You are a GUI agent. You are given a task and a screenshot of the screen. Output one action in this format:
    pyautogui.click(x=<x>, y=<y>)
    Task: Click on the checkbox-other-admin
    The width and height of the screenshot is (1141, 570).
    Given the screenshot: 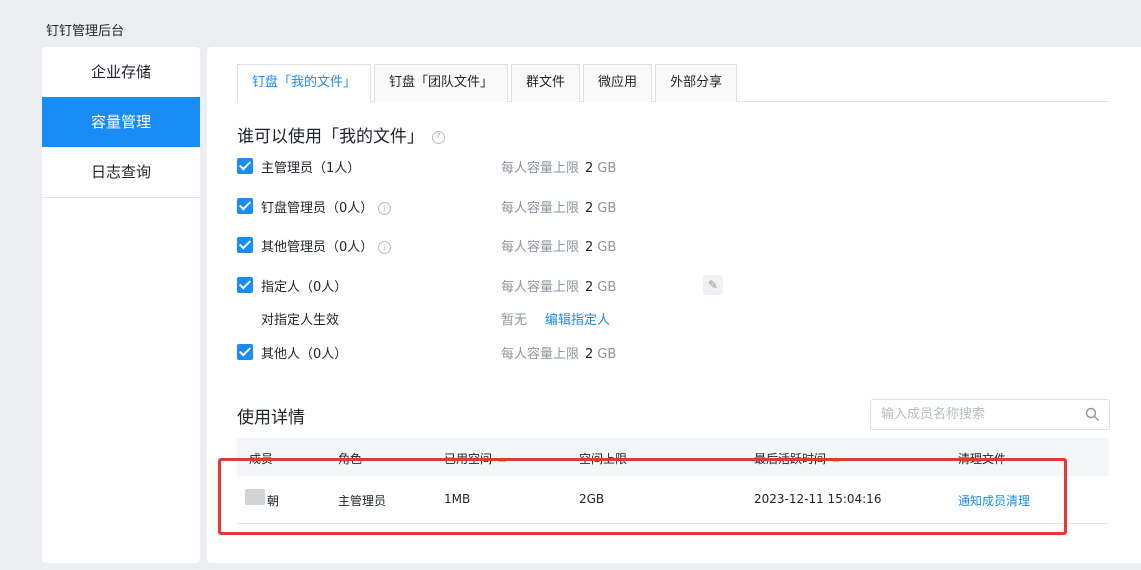 What is the action you would take?
    pyautogui.click(x=245, y=245)
    